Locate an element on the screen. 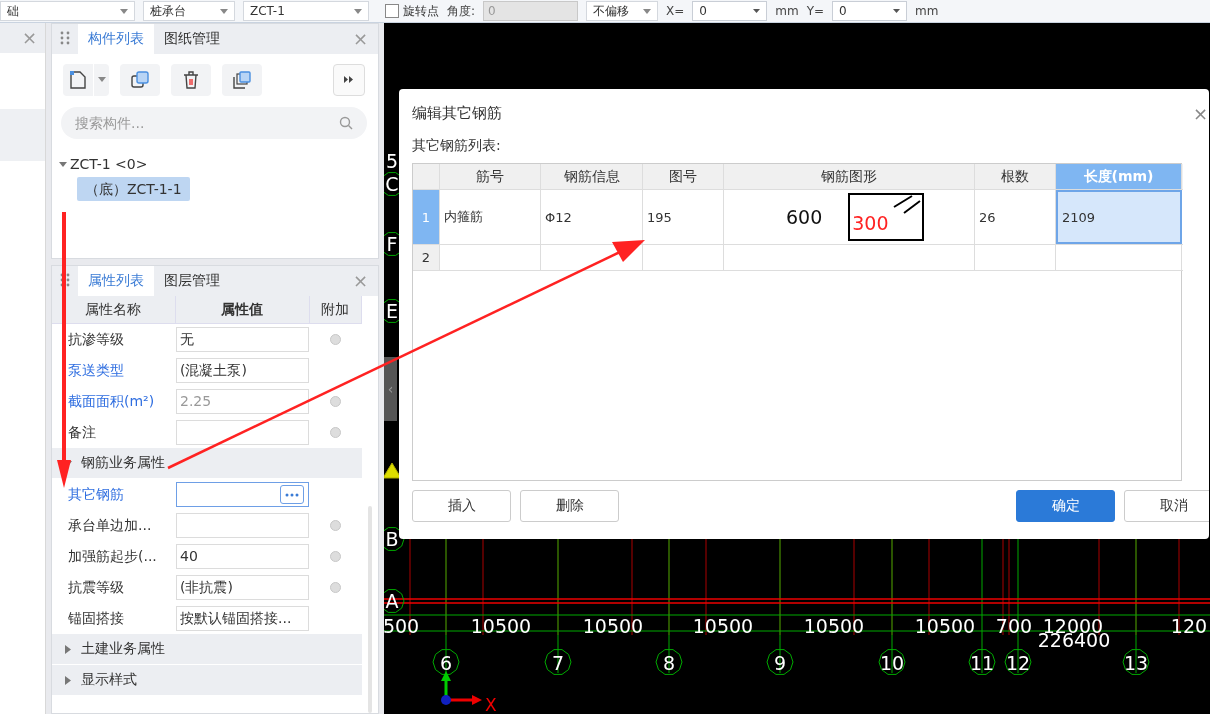 This screenshot has height=714, width=1210. column-header: 筋号 is located at coordinates (490, 176).